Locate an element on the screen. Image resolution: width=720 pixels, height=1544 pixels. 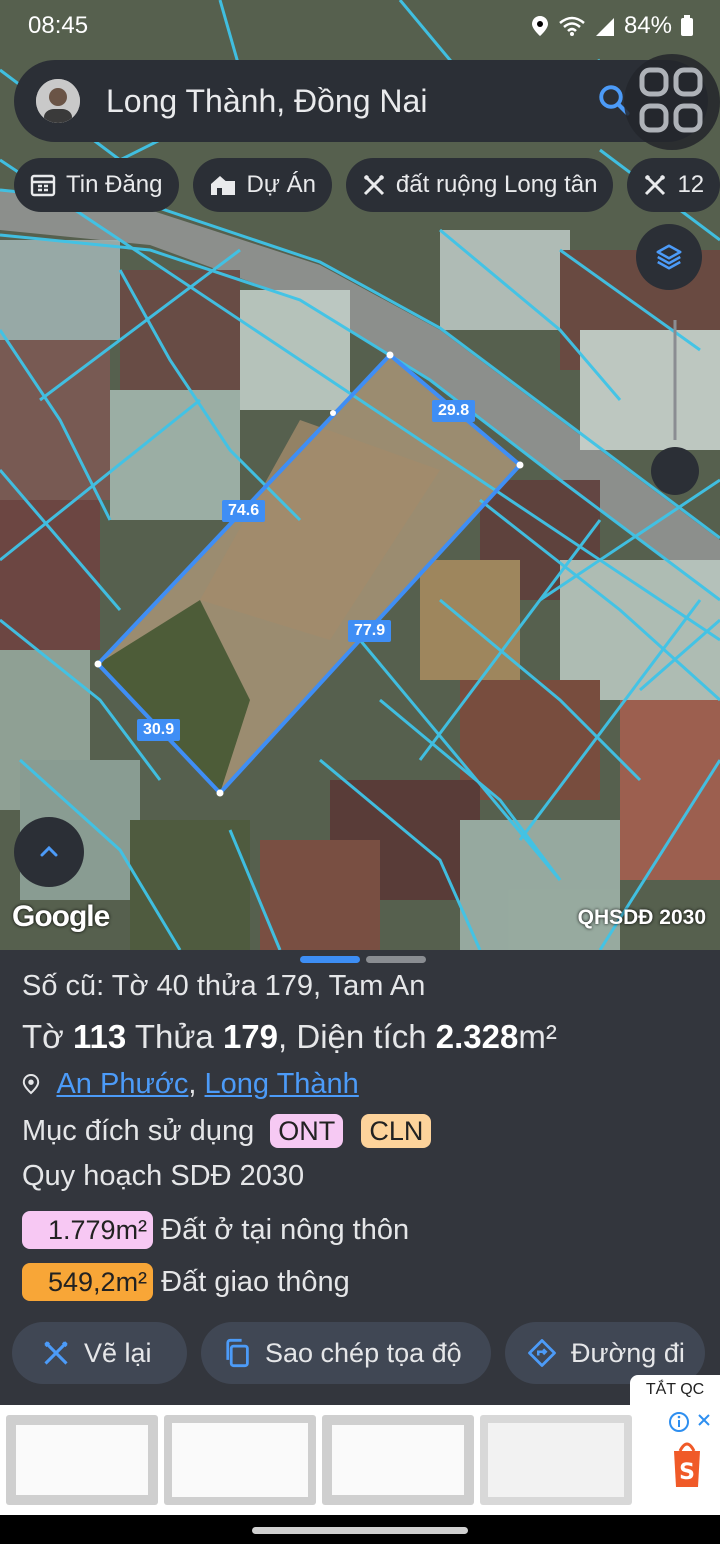
google-attribution: Google is located at coordinates (61, 916).